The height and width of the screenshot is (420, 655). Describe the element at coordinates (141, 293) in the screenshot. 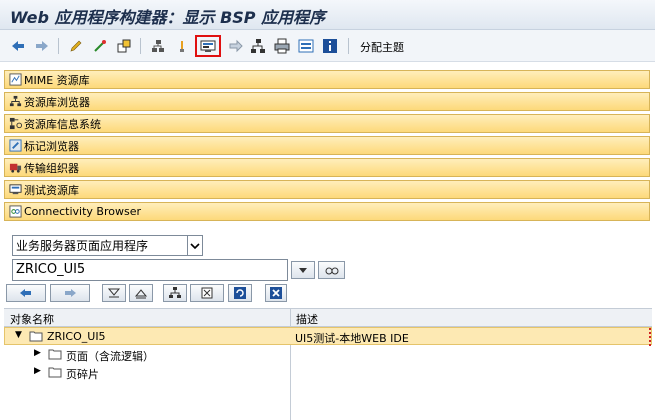

I see `expand-icon` at that location.